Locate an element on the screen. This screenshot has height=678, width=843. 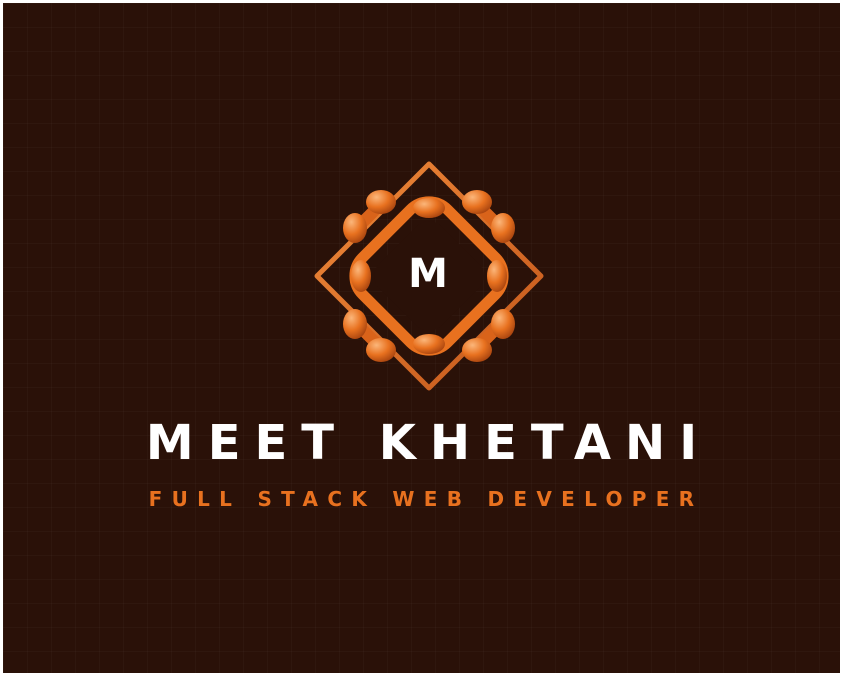
logo-monogram: M is located at coordinates (428, 274).